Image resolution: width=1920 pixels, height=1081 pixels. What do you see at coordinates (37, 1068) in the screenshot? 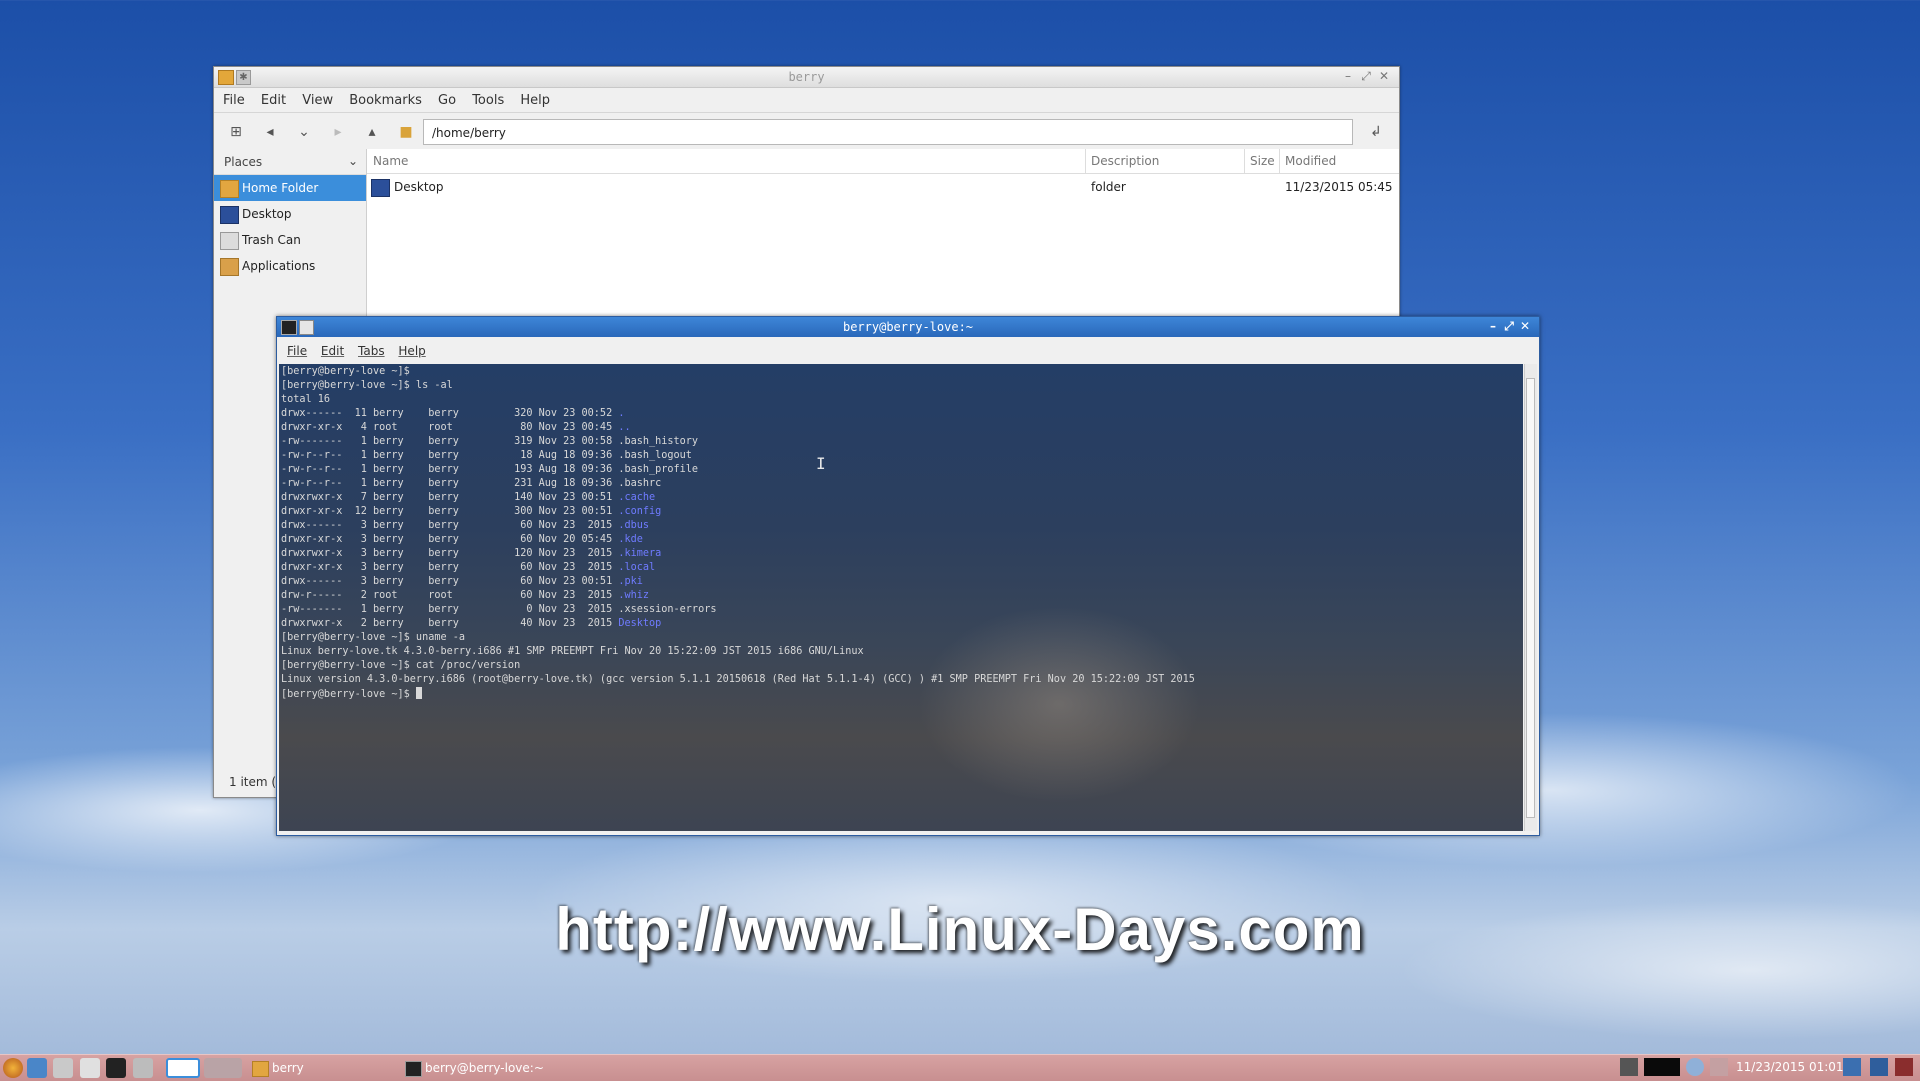
I see `settings-icon` at bounding box center [37, 1068].